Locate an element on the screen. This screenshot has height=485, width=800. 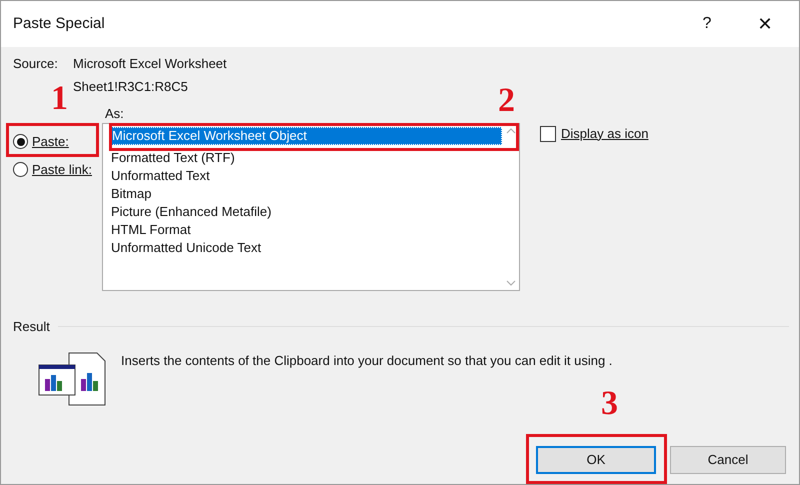
list-item: Formatted Text (RTF) is located at coordinates (305, 158).